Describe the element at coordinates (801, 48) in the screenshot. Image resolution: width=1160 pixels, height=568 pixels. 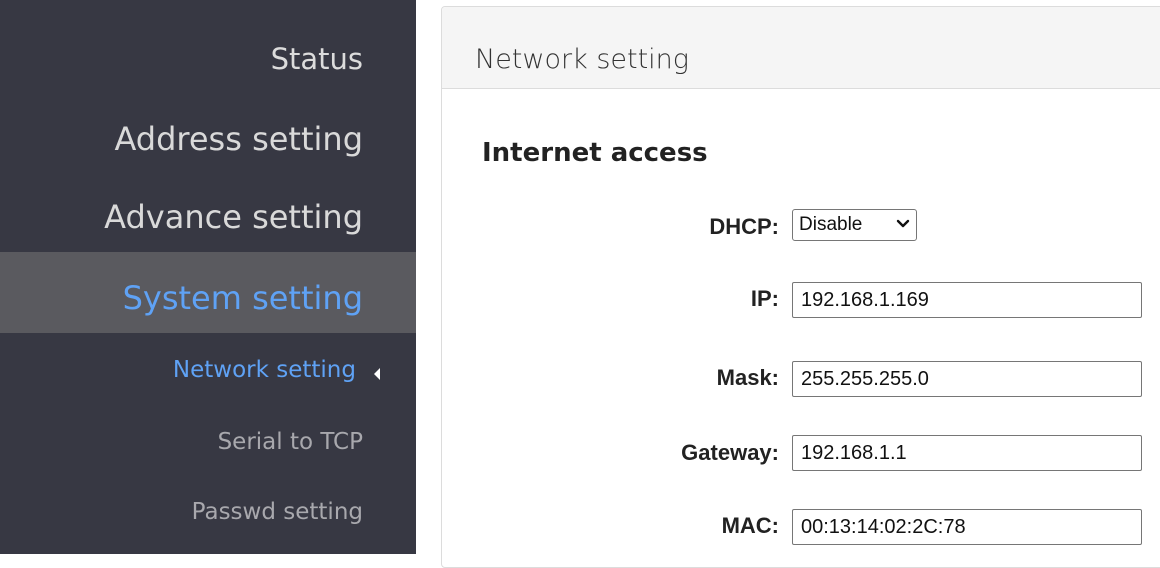
I see `panel-header: Network setting` at that location.